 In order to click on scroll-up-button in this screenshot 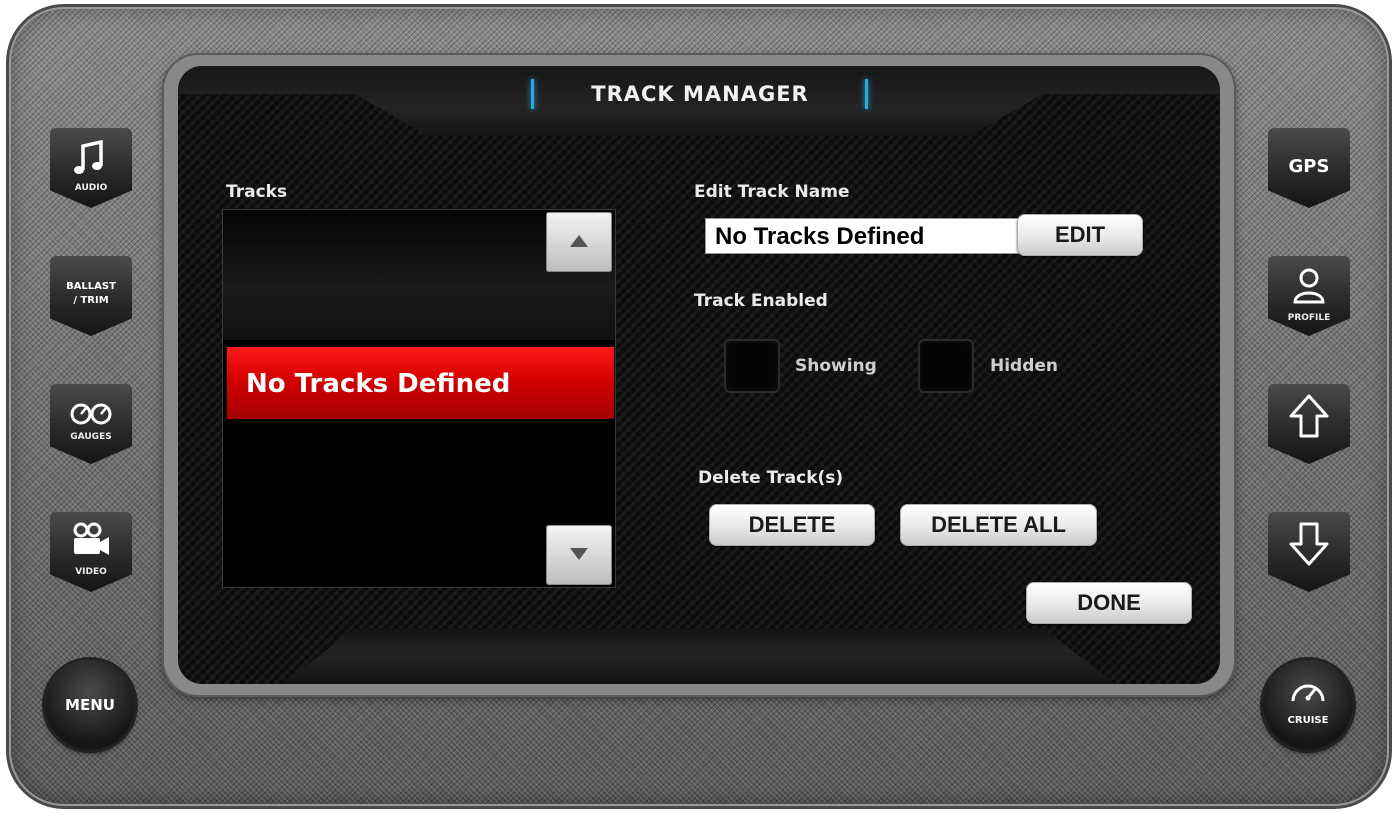, I will do `click(579, 242)`.